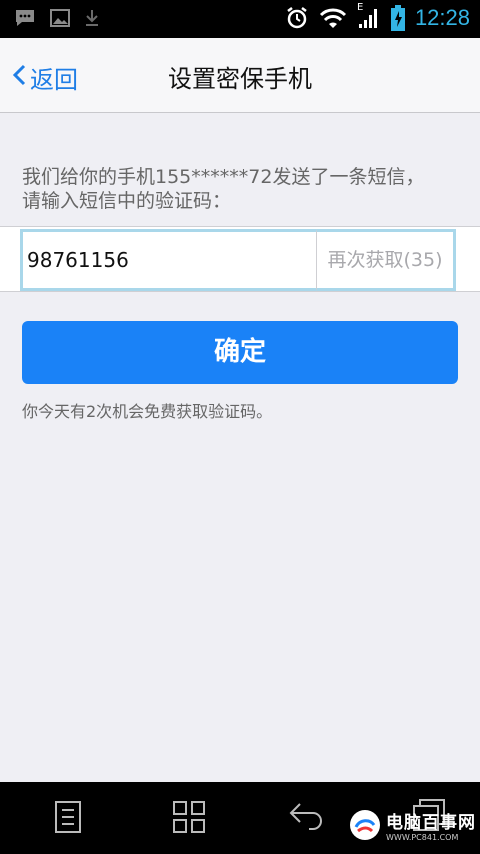  What do you see at coordinates (360, 7) in the screenshot?
I see `network-type-label: E` at bounding box center [360, 7].